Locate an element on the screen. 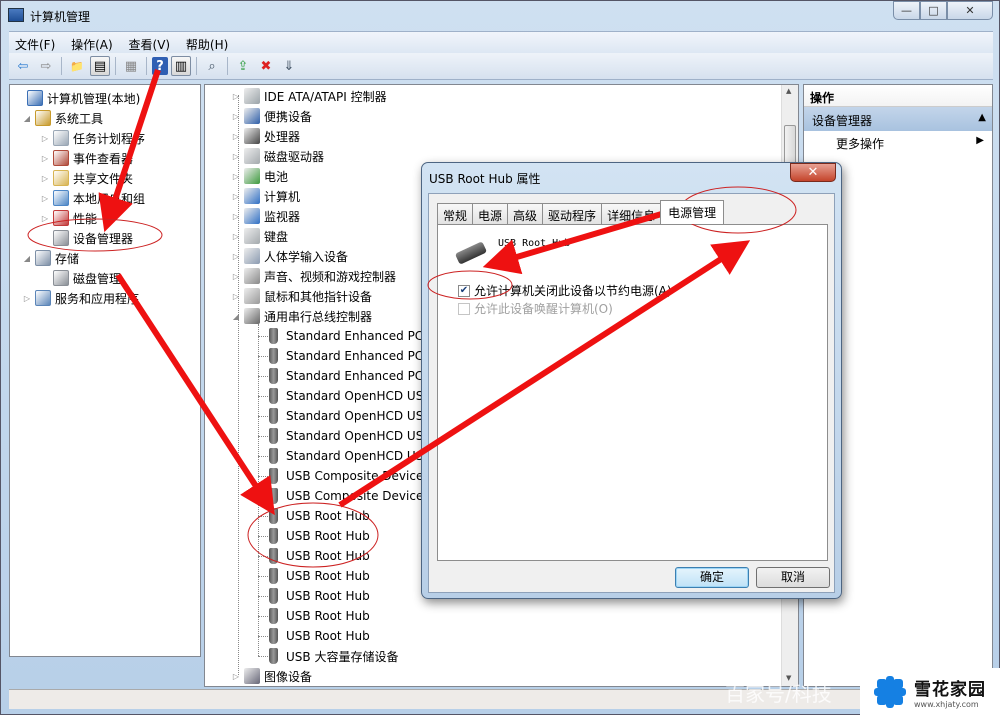 Image resolution: width=1000 pixels, height=715 pixels. checkbox-checked-icon: ✔ is located at coordinates (464, 290).